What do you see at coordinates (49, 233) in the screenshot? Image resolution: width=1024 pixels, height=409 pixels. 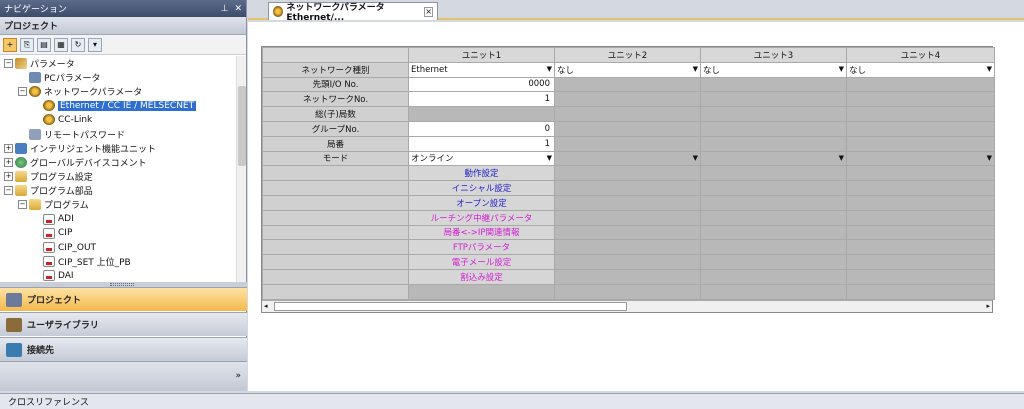 I see `doc-icon` at bounding box center [49, 233].